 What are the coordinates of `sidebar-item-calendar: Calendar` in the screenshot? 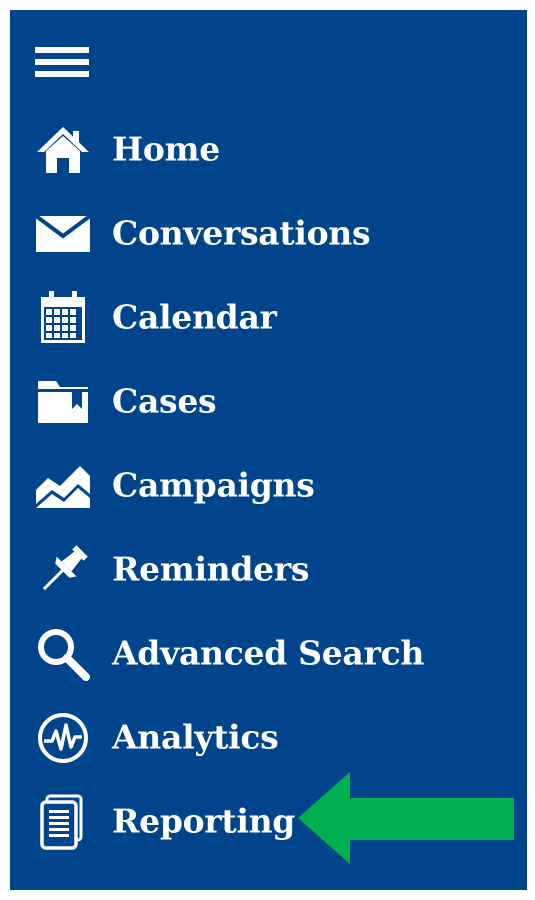 It's located at (268, 318).